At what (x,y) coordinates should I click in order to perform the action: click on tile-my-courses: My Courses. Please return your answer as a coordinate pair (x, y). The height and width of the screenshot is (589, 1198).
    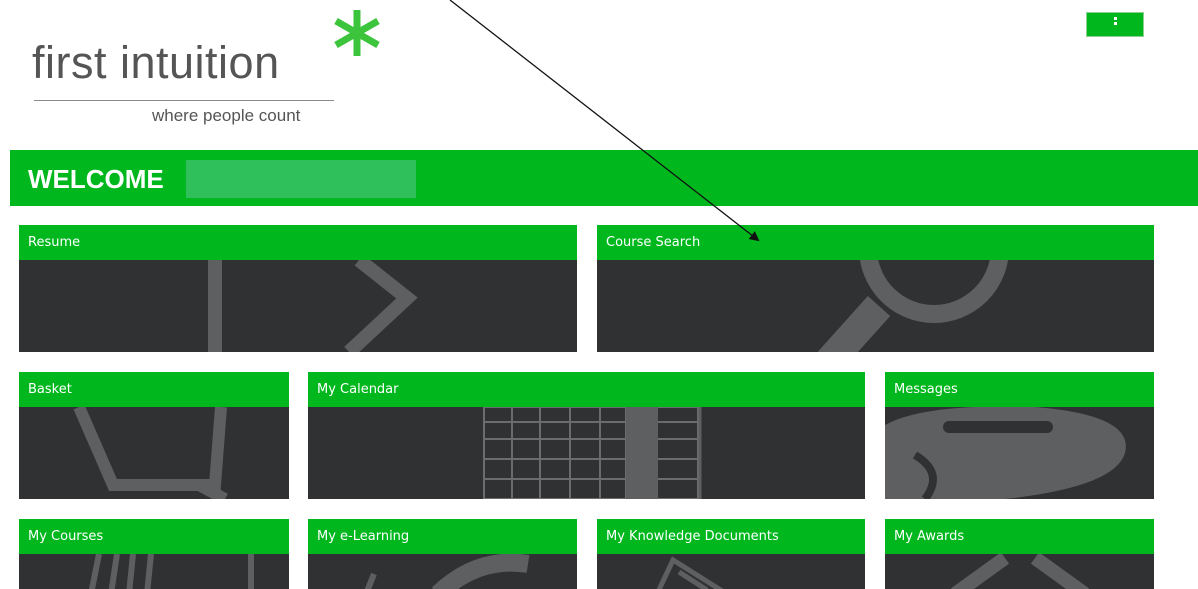
    Looking at the image, I should click on (154, 554).